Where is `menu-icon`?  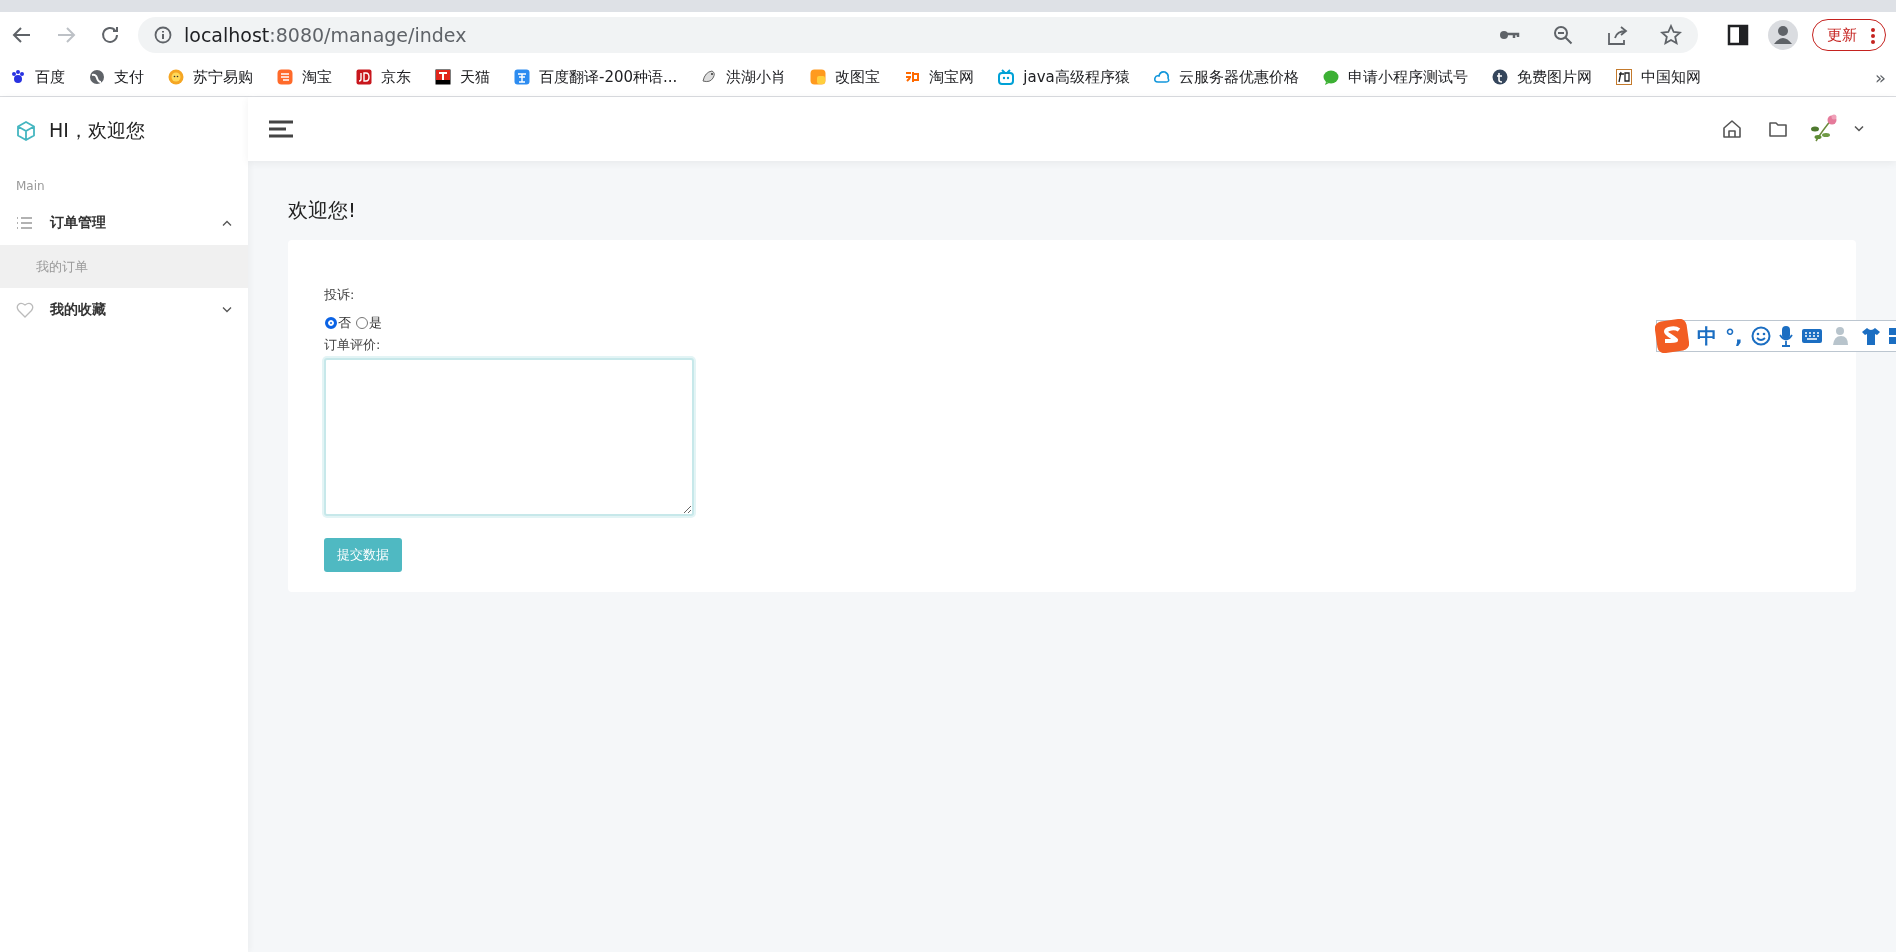
menu-icon is located at coordinates (281, 129).